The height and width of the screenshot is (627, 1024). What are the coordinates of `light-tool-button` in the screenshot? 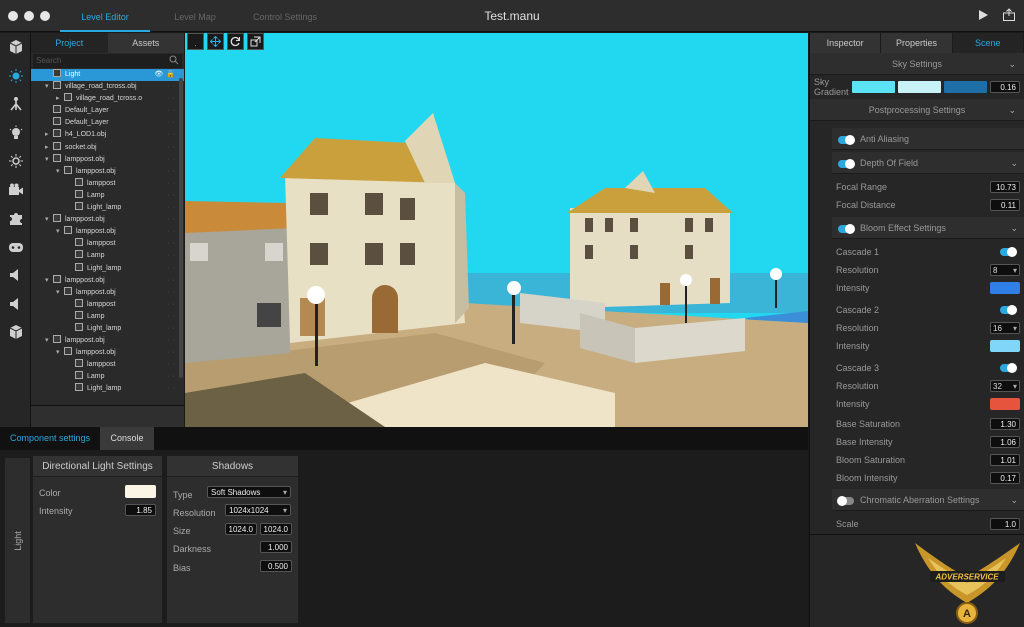 It's located at (15, 76).